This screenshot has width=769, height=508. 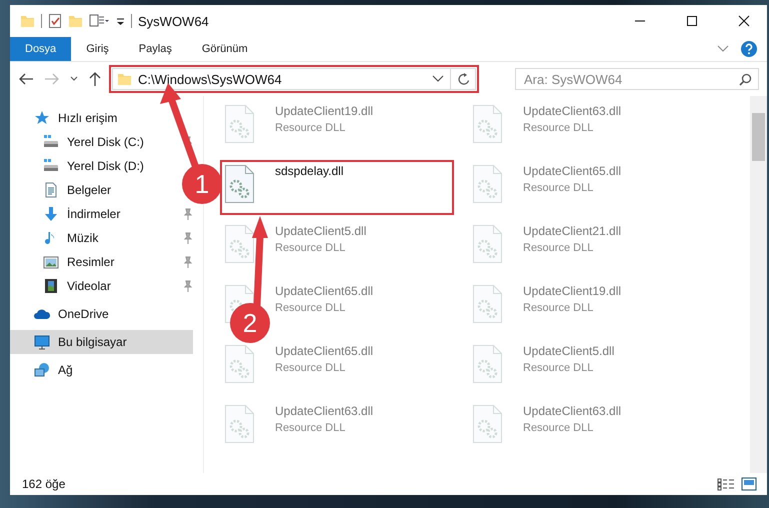 What do you see at coordinates (55, 21) in the screenshot?
I see `checklist-icon` at bounding box center [55, 21].